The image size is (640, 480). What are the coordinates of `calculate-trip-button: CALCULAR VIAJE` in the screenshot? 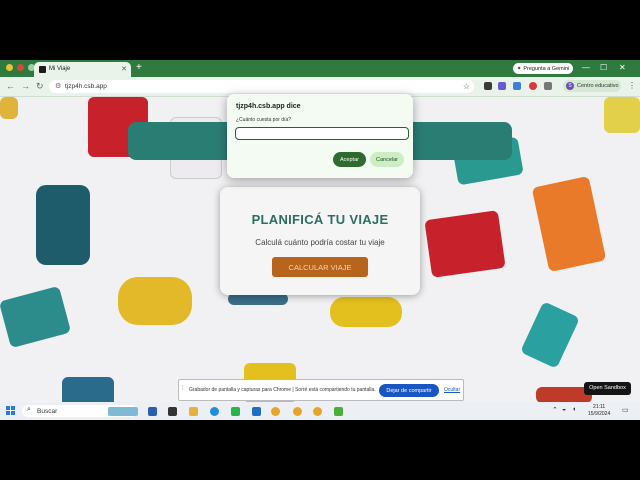 It's located at (320, 267).